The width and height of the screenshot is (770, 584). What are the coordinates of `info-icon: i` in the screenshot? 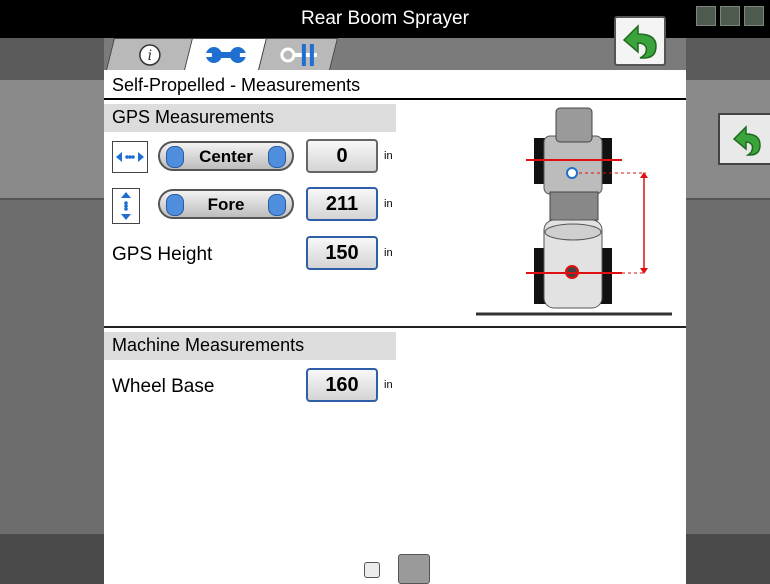 It's located at (150, 54).